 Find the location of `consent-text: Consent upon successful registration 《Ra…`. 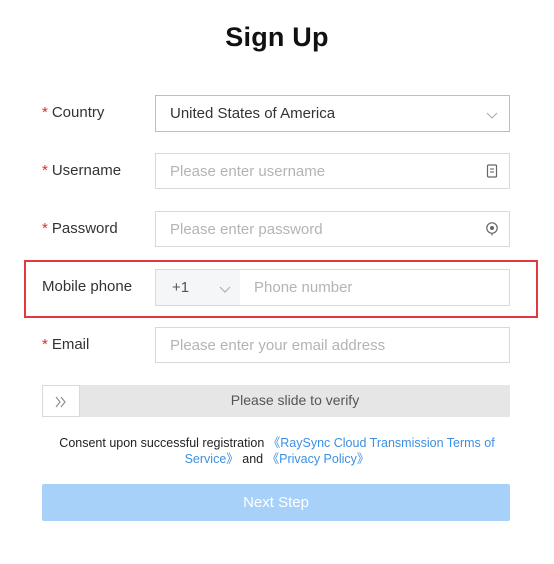

consent-text: Consent upon successful registration 《Ra… is located at coordinates (277, 451).